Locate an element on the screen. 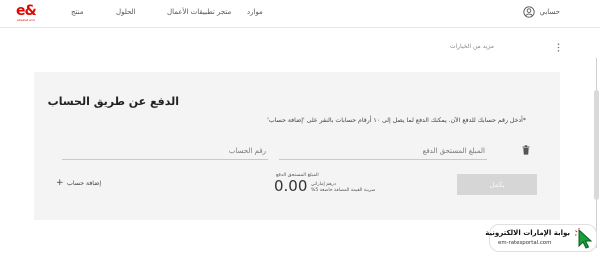 The height and width of the screenshot is (254, 600). logo-subtitle: etisalat and is located at coordinates (26, 20).